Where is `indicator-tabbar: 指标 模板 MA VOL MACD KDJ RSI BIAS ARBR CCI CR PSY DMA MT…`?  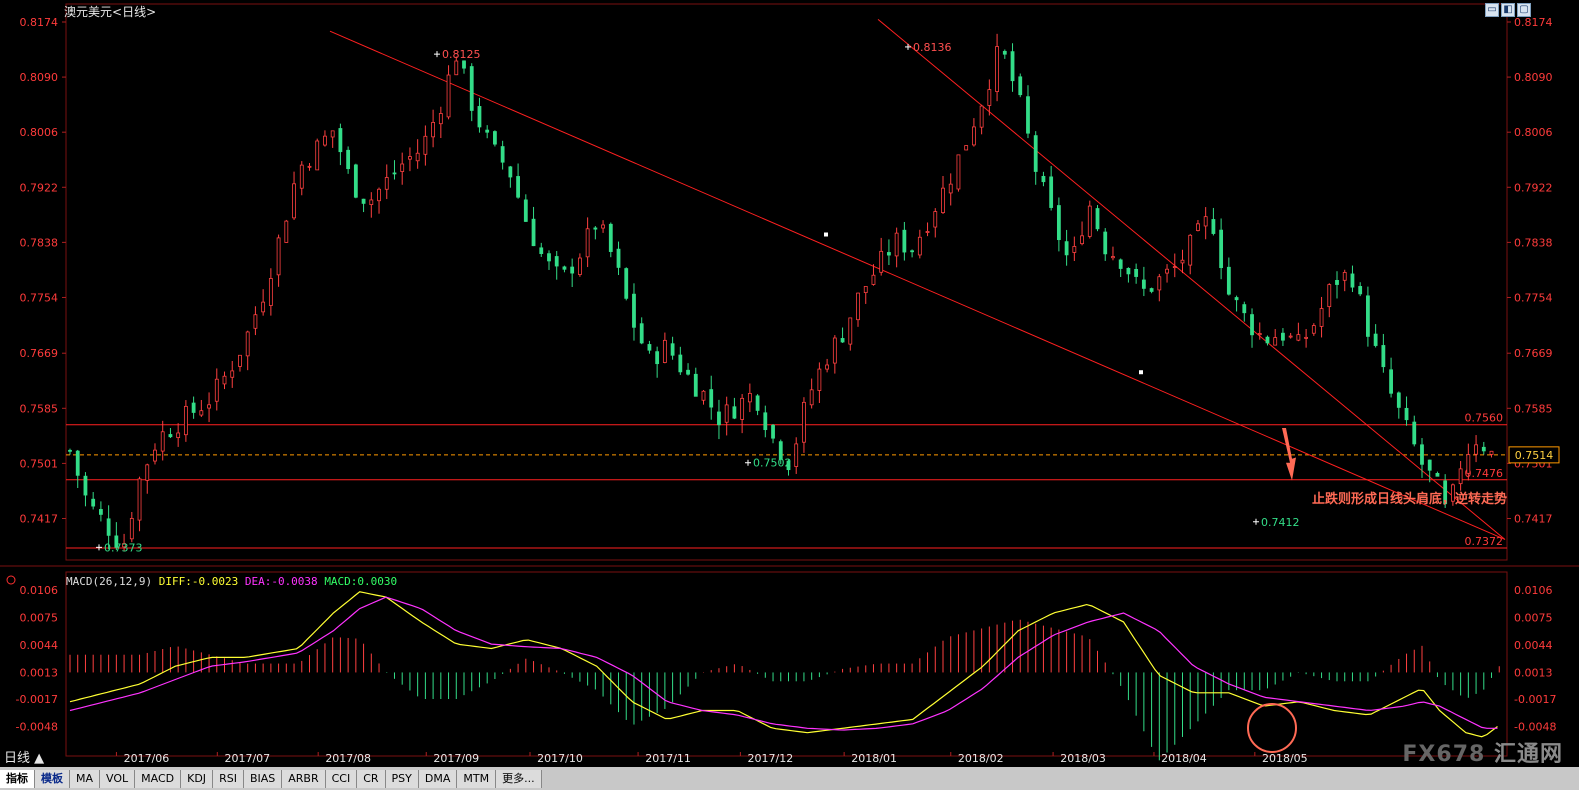 indicator-tabbar: 指标 模板 MA VOL MACD KDJ RSI BIAS ARBR CCI CR PSY DMA MT… is located at coordinates (789, 778).